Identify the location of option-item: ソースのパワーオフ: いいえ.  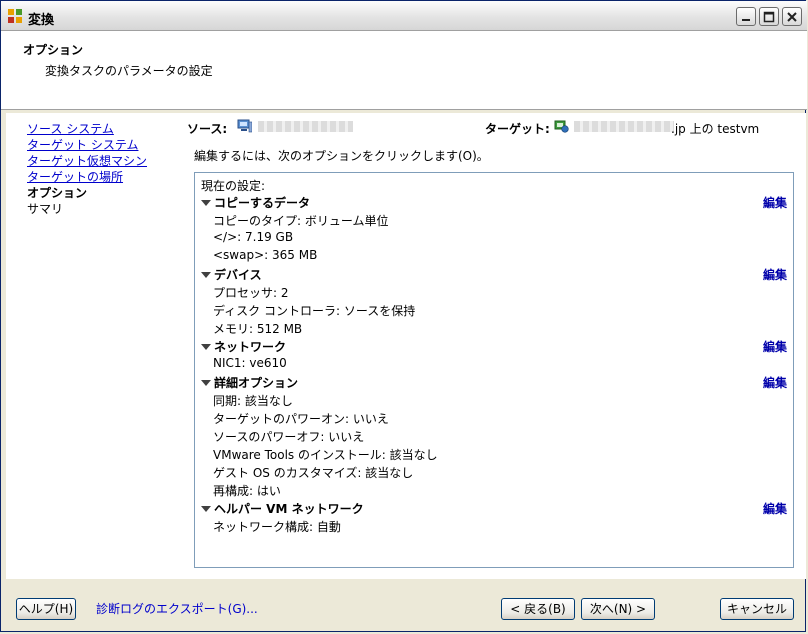
(289, 437).